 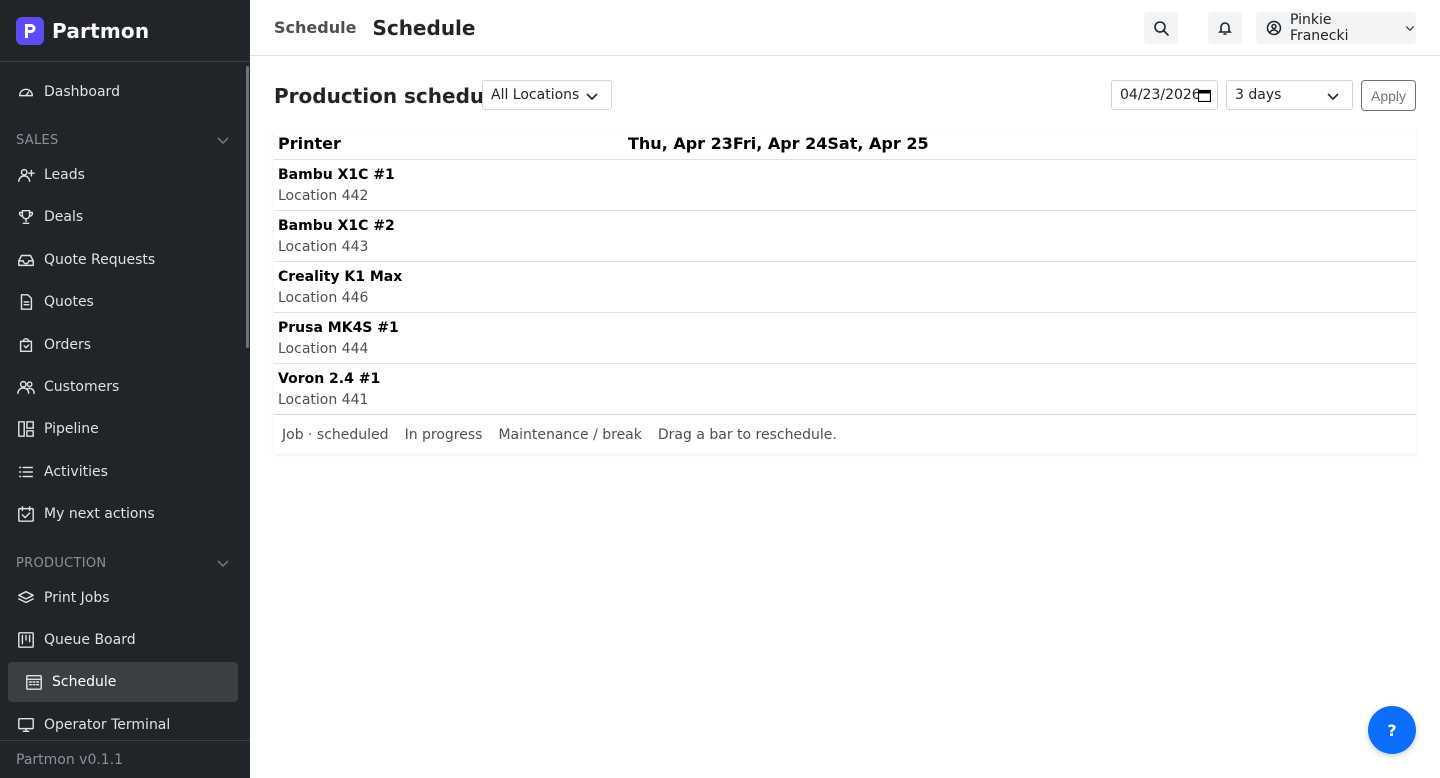 What do you see at coordinates (64, 217) in the screenshot?
I see `sidebar-item-label: Deals` at bounding box center [64, 217].